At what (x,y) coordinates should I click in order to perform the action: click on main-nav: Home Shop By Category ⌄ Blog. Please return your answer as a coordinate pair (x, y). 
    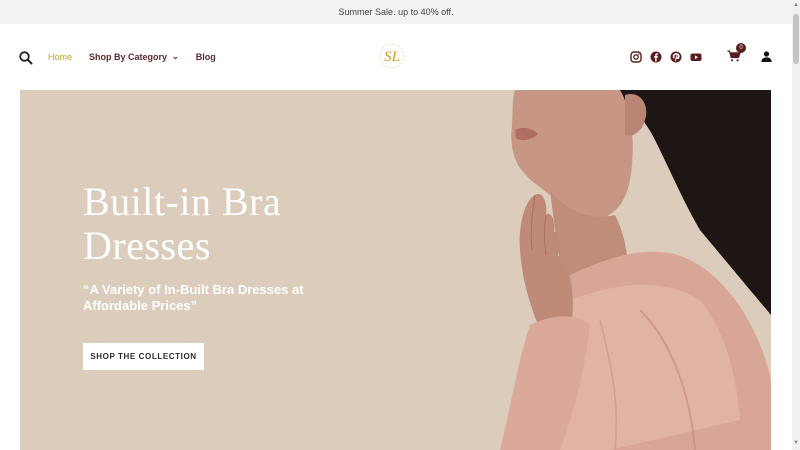
    Looking at the image, I should click on (140, 57).